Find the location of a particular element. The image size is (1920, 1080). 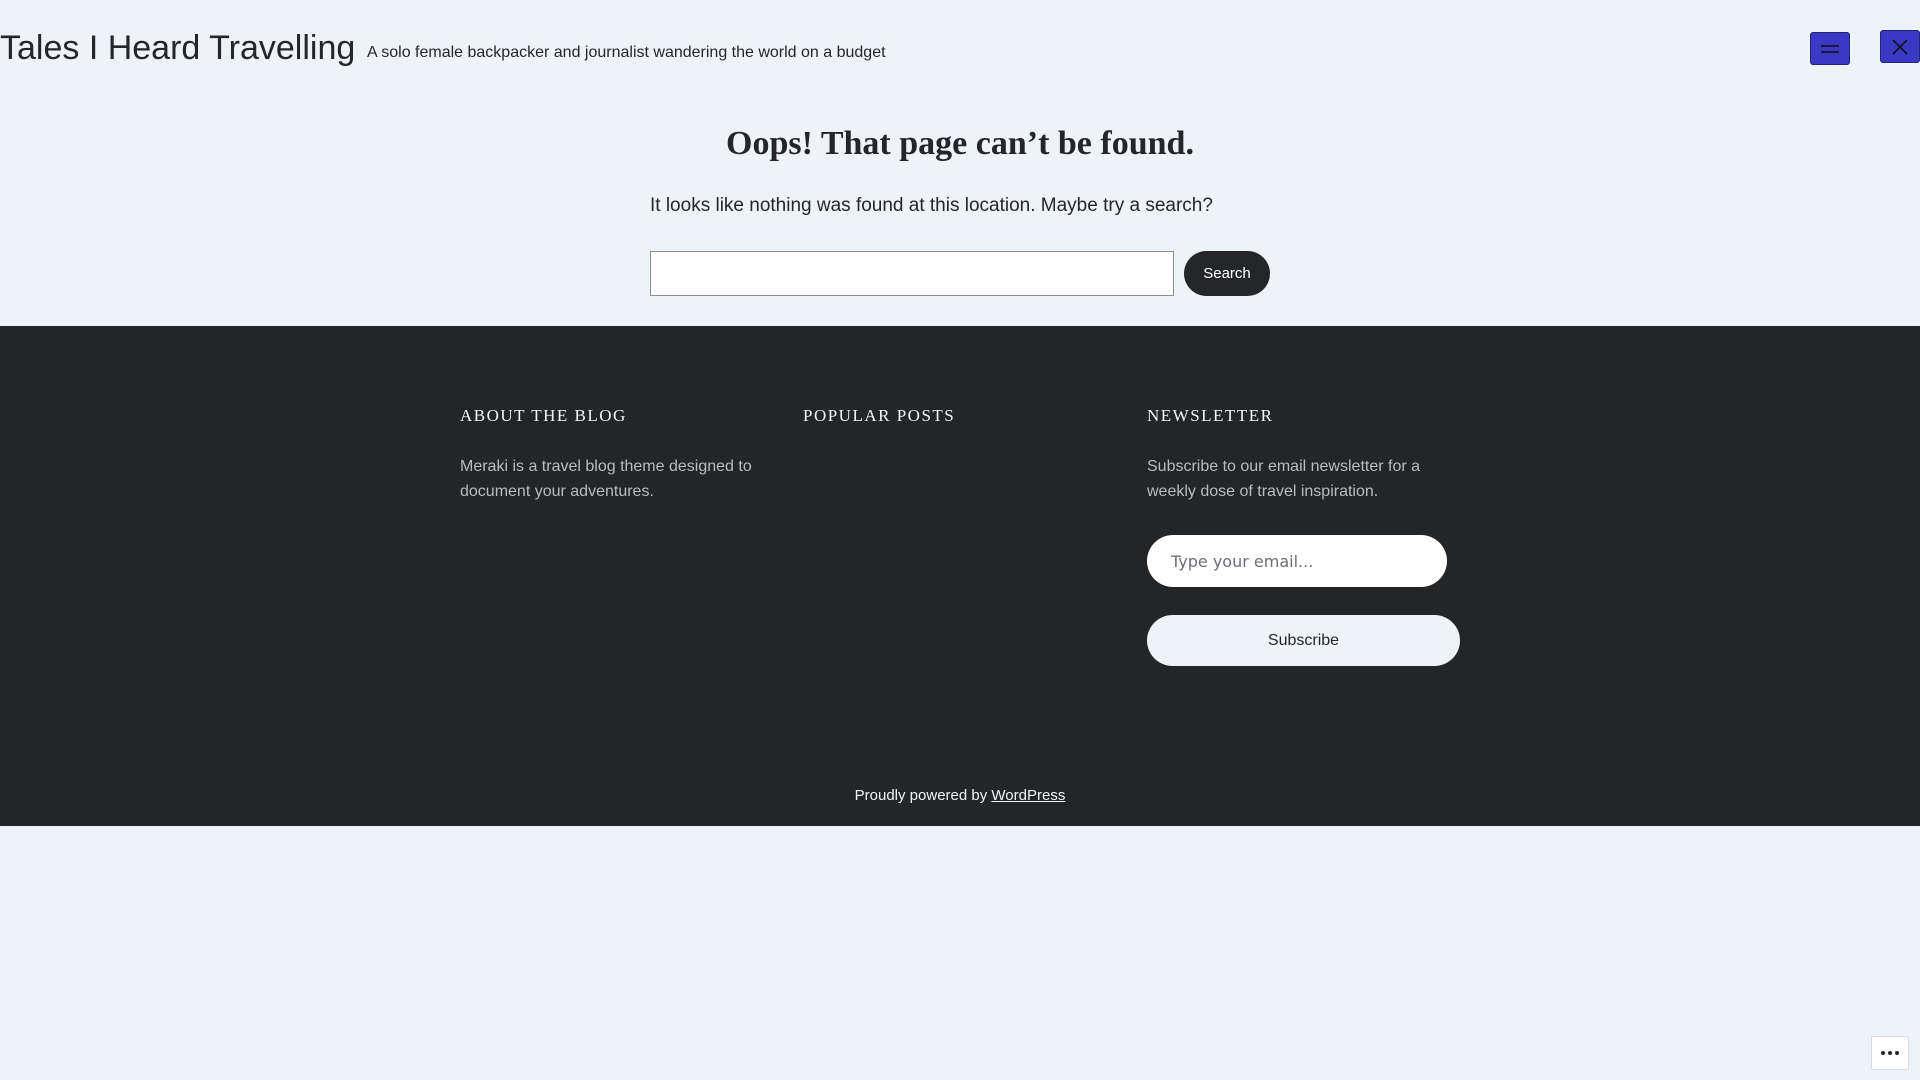

ellipsis-icon is located at coordinates (1890, 1053).